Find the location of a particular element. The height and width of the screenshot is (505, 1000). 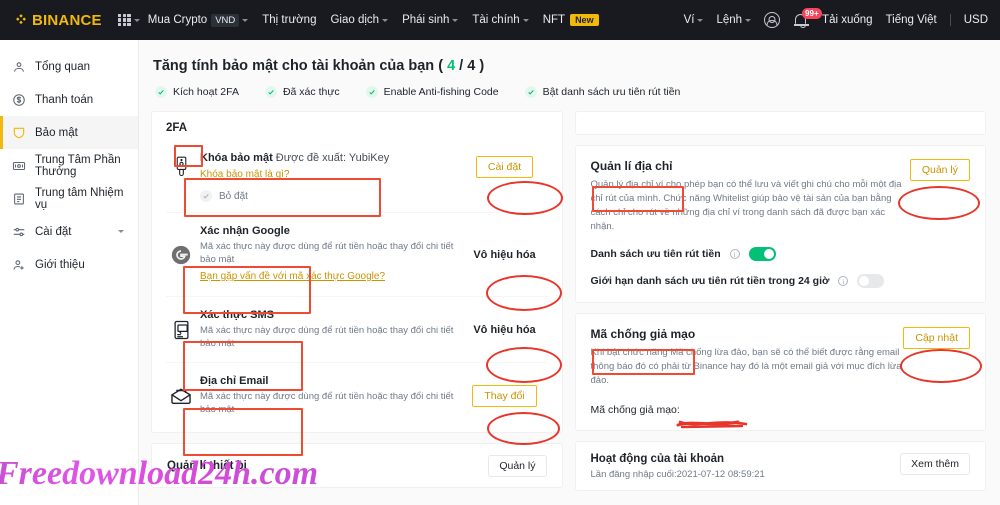

nav-right-group: Ví Lệnh 99+ Tải xuống Tiếng Việt USD is located at coordinates (836, 18).